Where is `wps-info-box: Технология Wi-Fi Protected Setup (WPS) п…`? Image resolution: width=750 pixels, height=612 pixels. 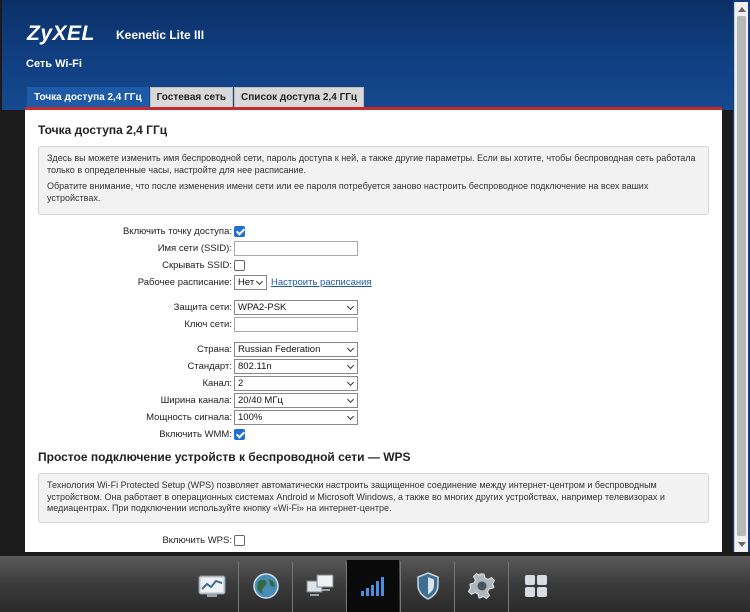 wps-info-box: Технология Wi-Fi Protected Setup (WPS) п… is located at coordinates (373, 498).